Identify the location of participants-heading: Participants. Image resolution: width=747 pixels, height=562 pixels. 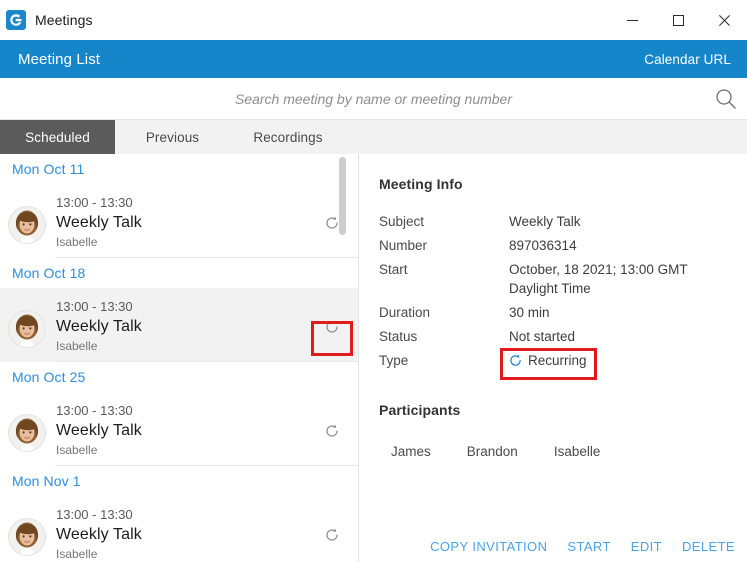
(420, 410).